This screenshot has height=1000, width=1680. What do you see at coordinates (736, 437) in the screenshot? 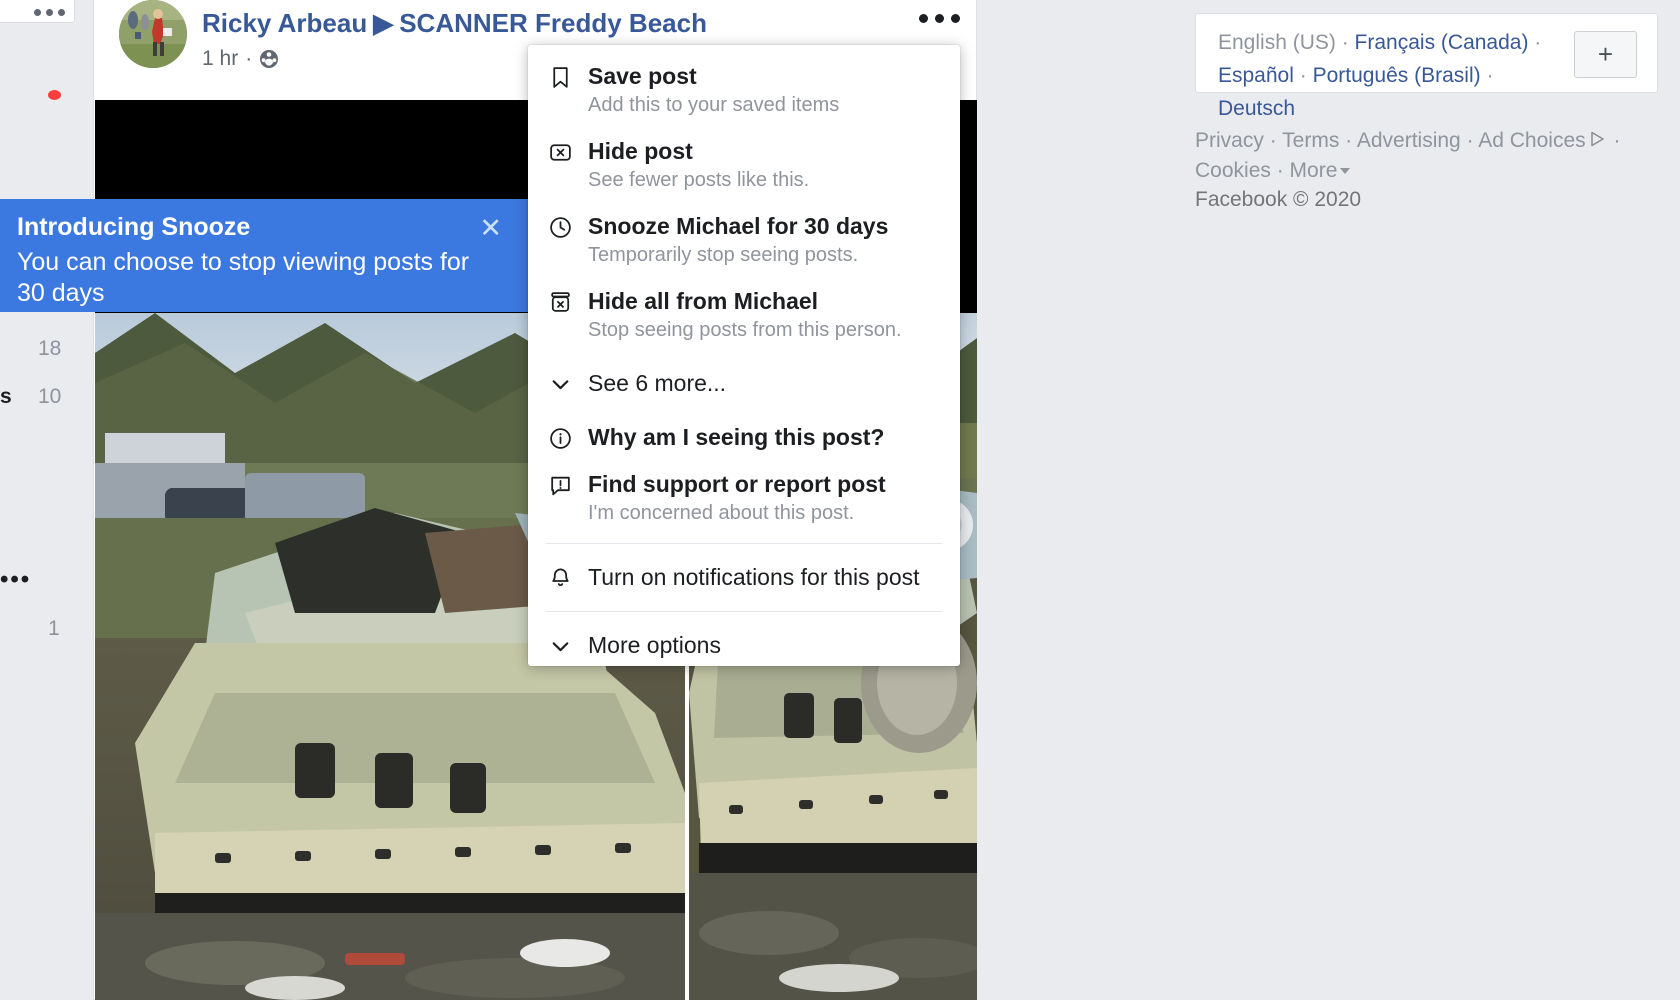
I see `menu-item-title: Why am I seeing this post?` at bounding box center [736, 437].